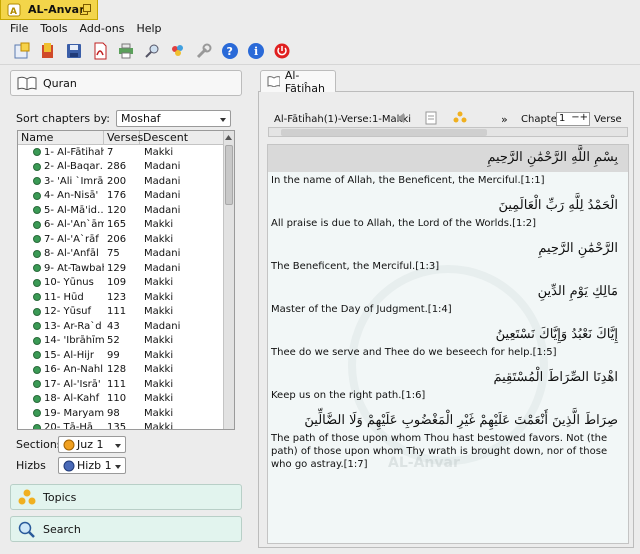 The height and width of the screenshot is (554, 640). I want to click on window-title-tab: A AL-Anvar, so click(49, 10).